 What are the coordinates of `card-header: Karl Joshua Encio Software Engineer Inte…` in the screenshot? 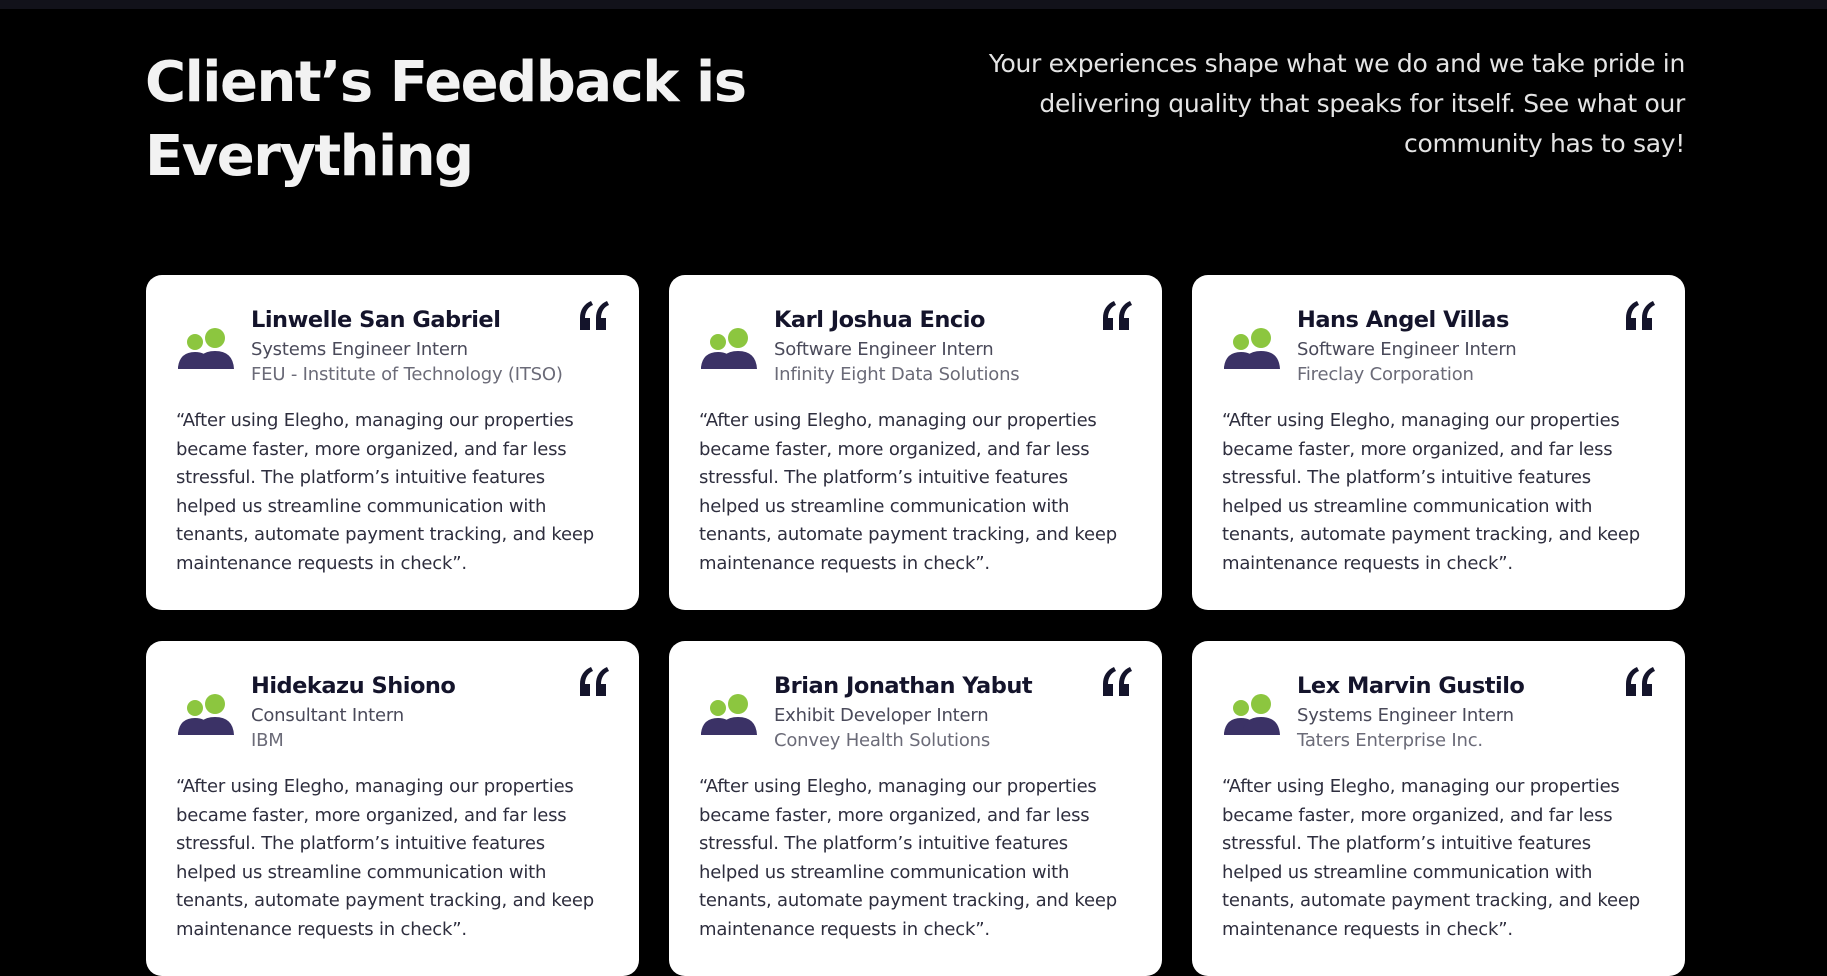 It's located at (915, 344).